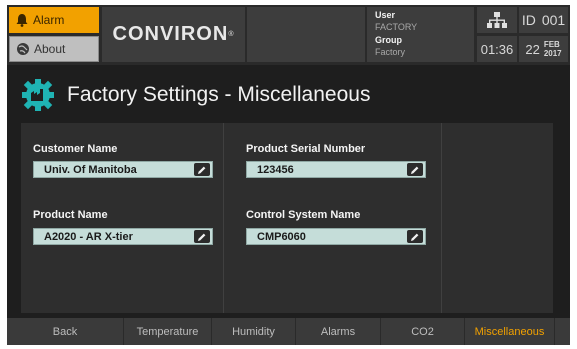  What do you see at coordinates (532, 49) in the screenshot?
I see `date-day: 22` at bounding box center [532, 49].